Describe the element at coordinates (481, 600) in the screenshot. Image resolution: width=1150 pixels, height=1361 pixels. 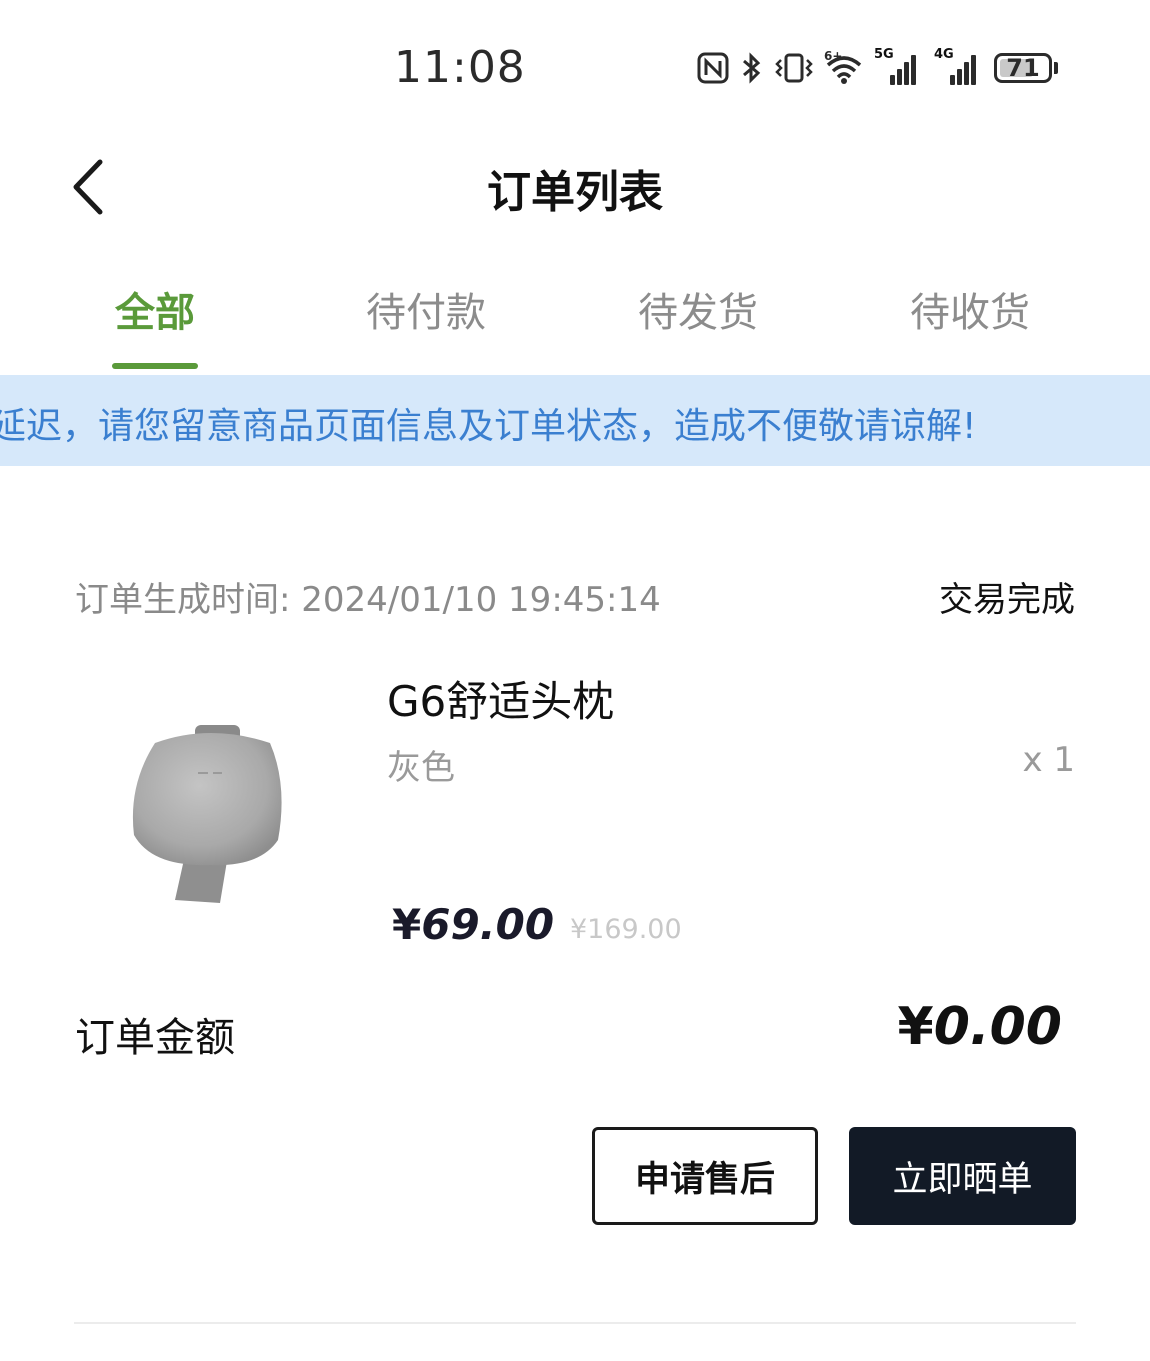
I see `order-time-value: 2024/01/10 19:45:14` at that location.